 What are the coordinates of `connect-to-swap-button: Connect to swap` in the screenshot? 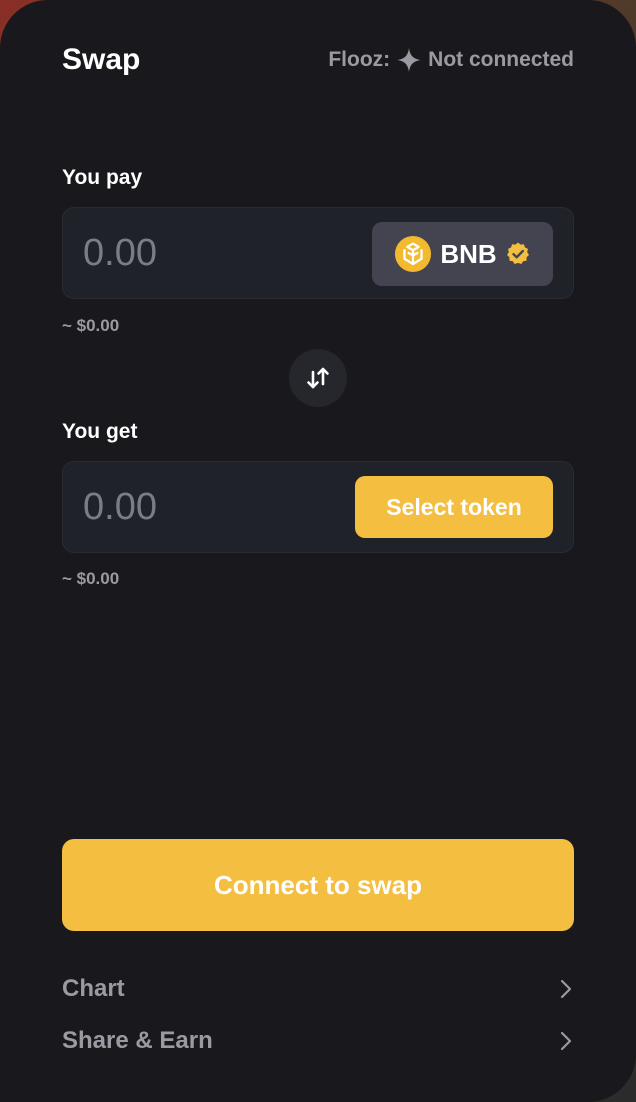 It's located at (318, 885).